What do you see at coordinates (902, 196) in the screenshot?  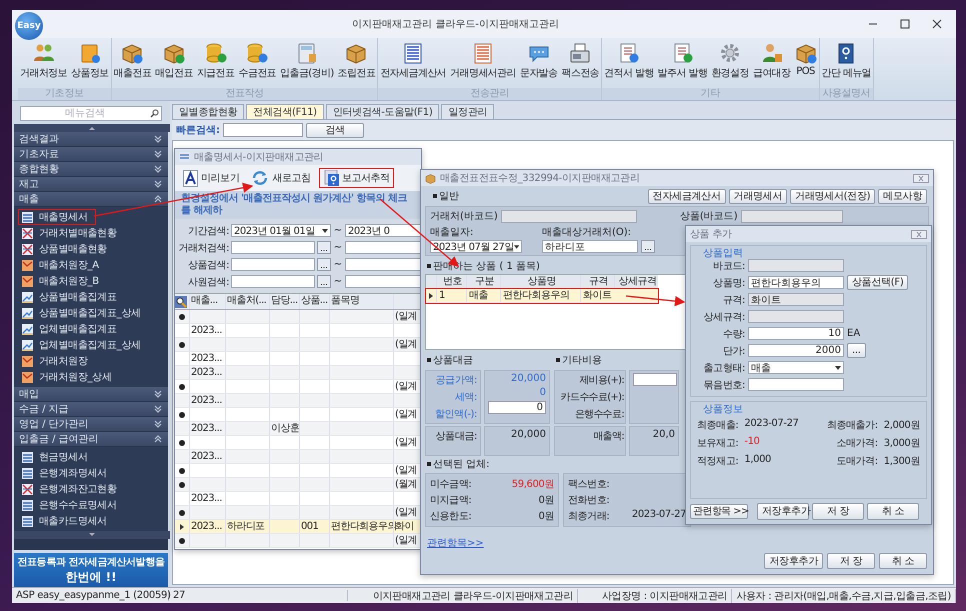 I see `document-button: 메모사항` at bounding box center [902, 196].